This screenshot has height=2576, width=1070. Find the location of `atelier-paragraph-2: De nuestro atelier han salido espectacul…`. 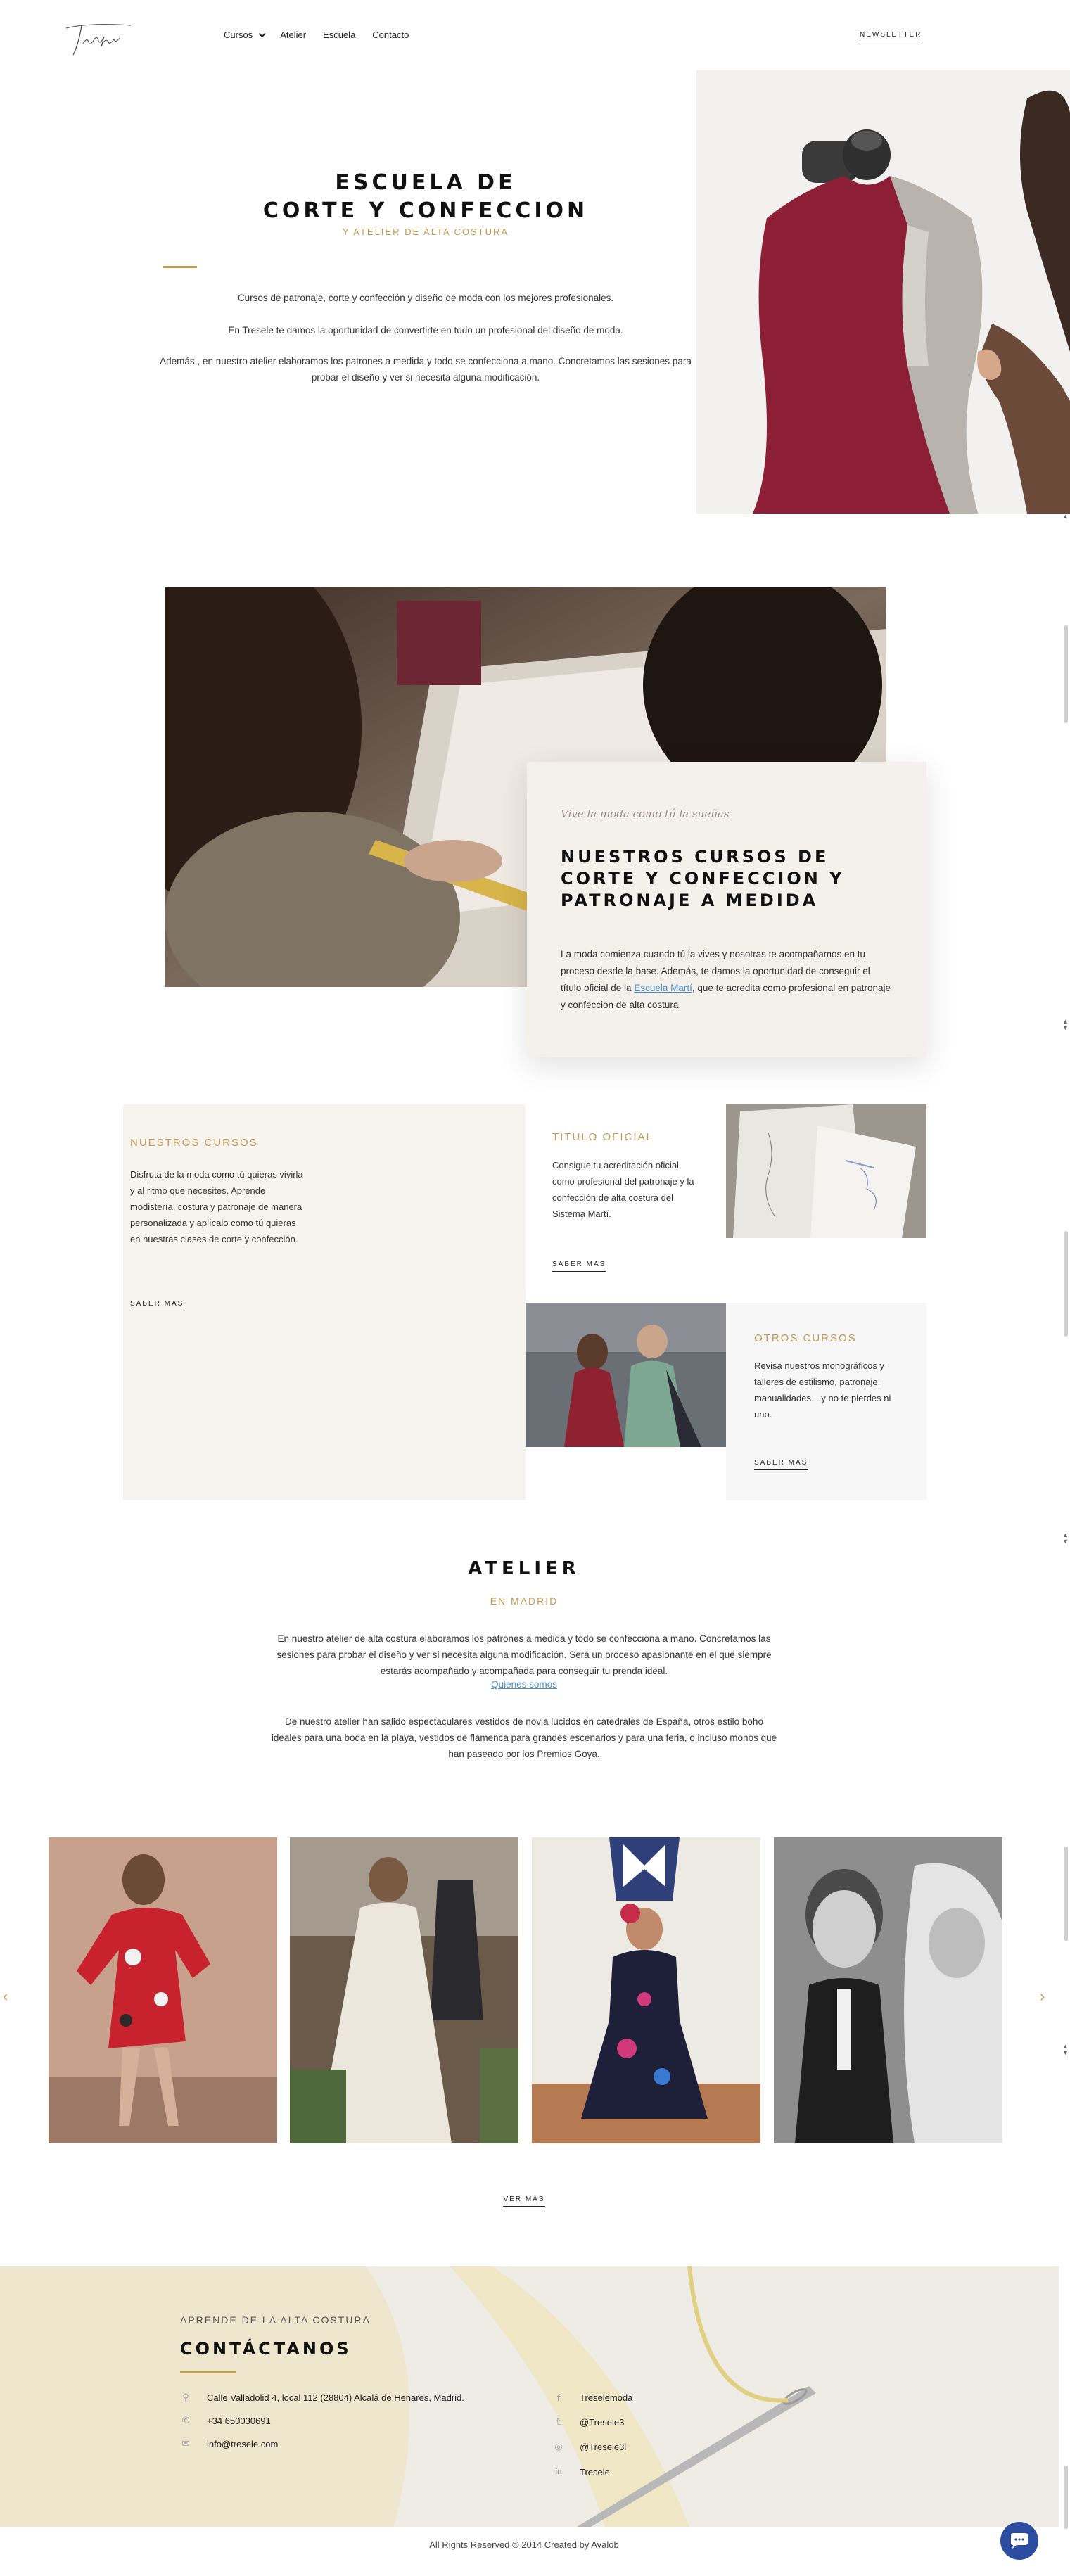

atelier-paragraph-2: De nuestro atelier han salido espectacul… is located at coordinates (524, 1737).